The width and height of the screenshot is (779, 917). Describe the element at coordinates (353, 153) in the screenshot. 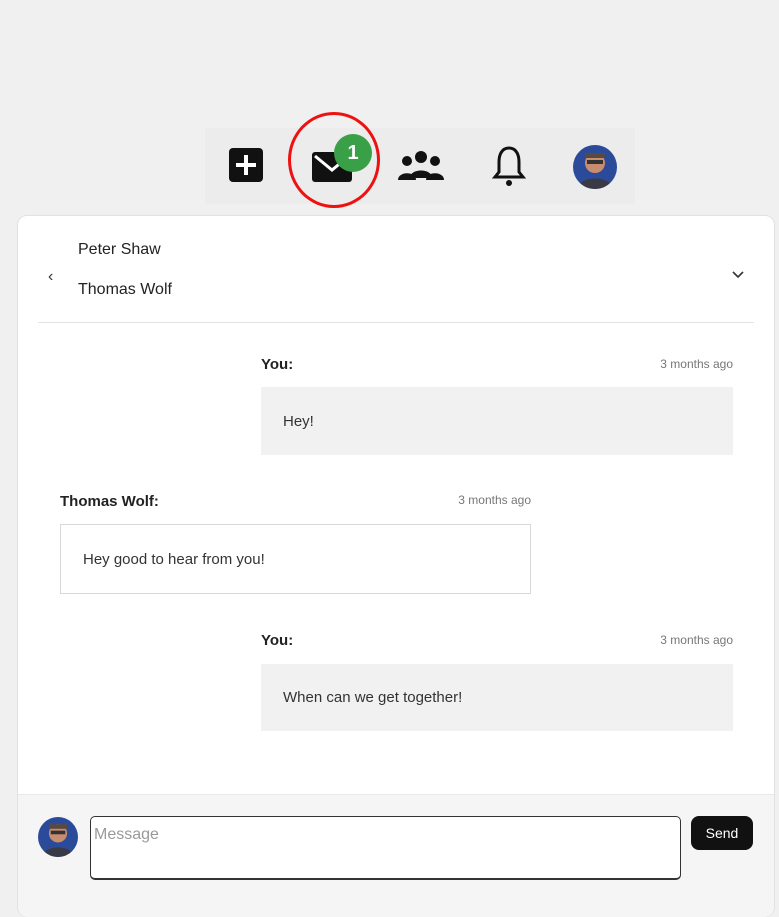

I see `unread-messages-badge: 1` at that location.